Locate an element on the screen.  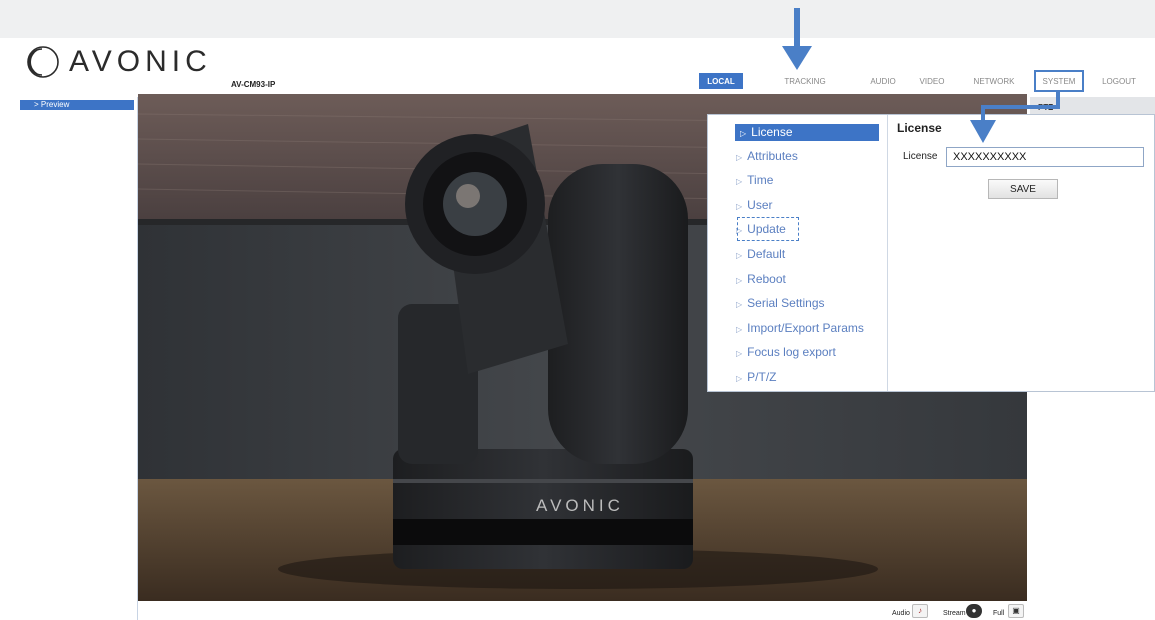
speaker-muted-icon: ♪ is located at coordinates (920, 611).